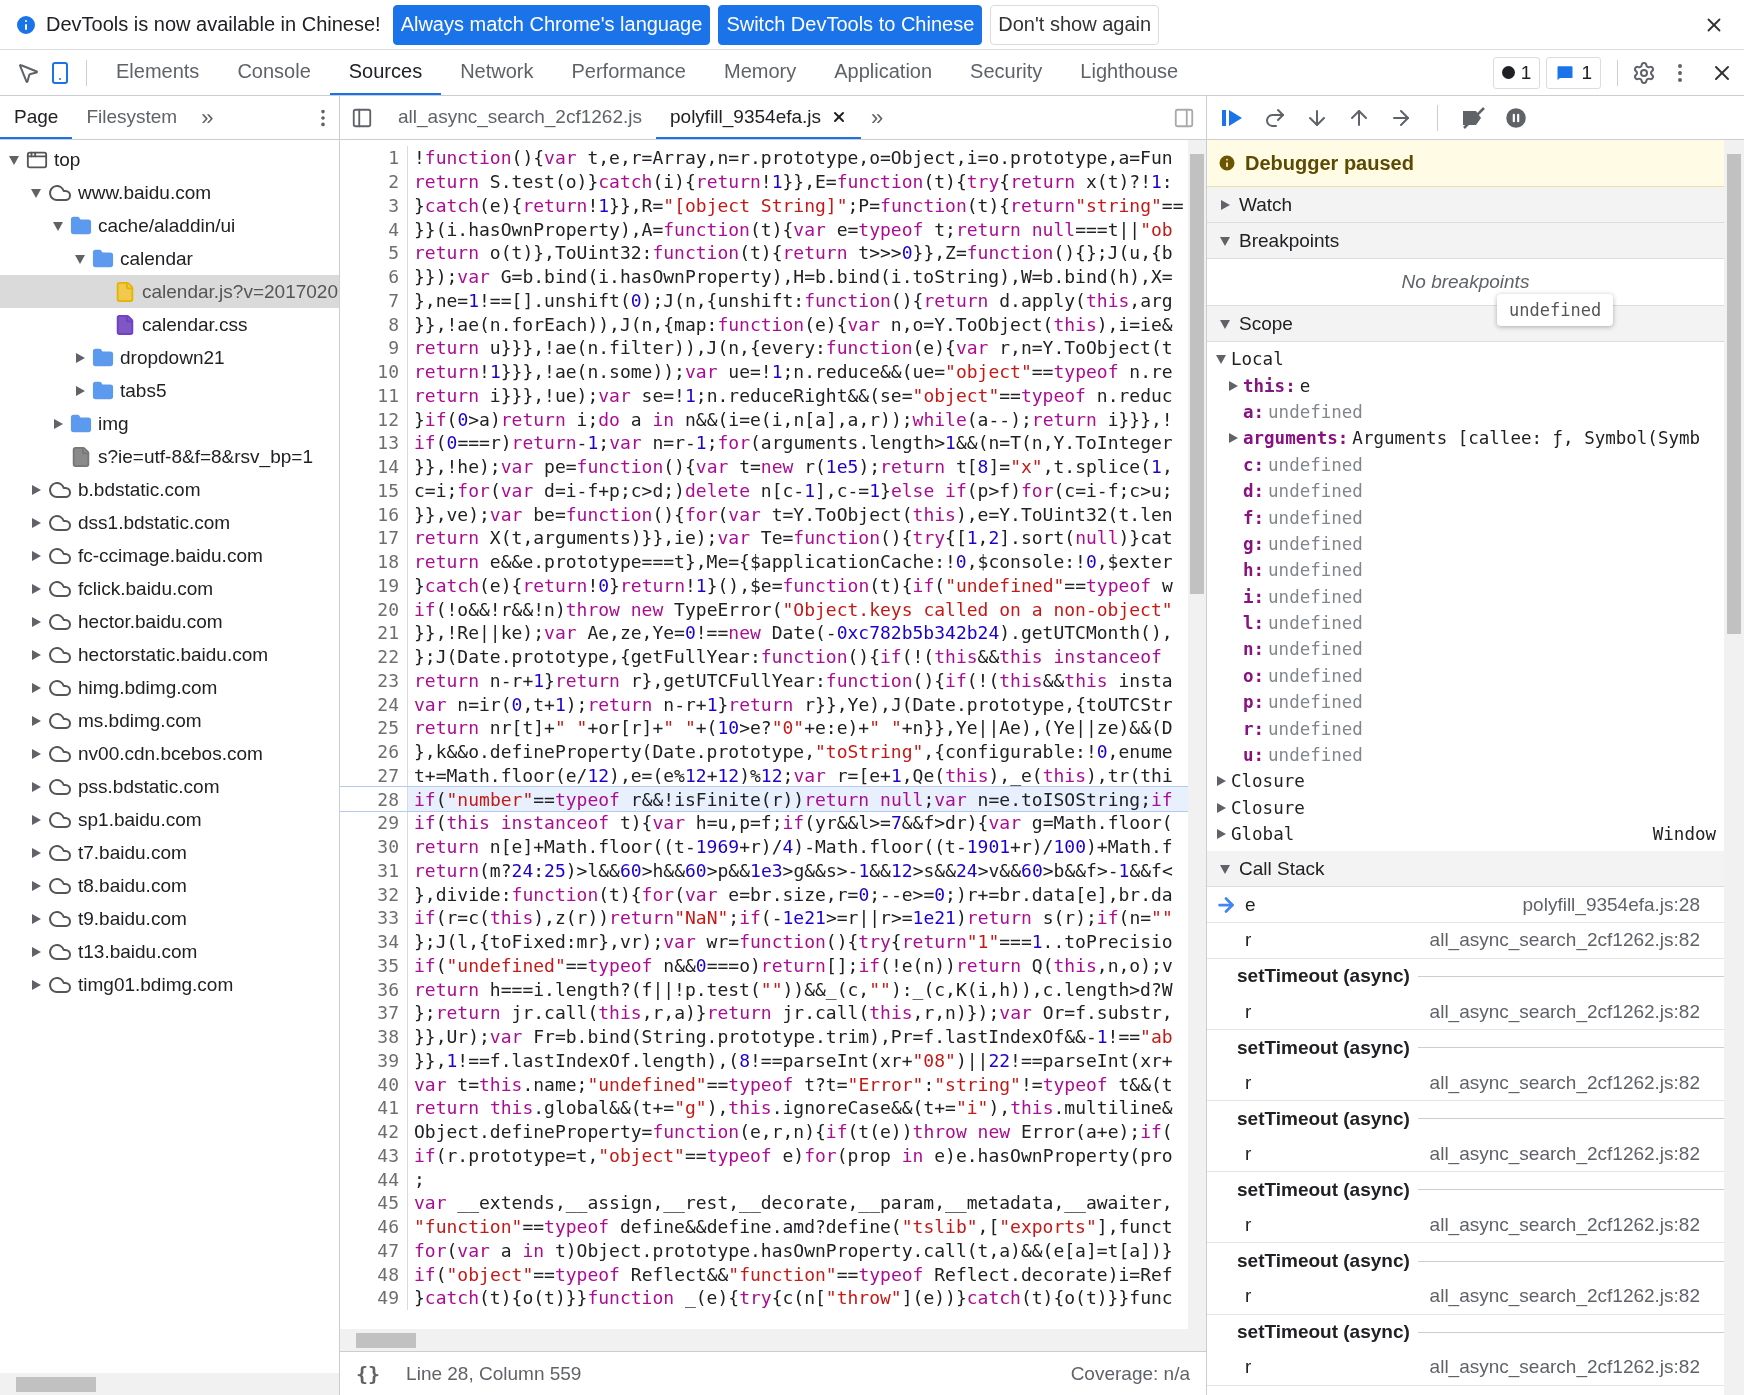 The image size is (1744, 1395). What do you see at coordinates (793, 158) in the screenshot?
I see `code-line: !function(){var t,e,r=Array,n=r.prototype,o=Object,i=o.prototype,a=Fun` at bounding box center [793, 158].